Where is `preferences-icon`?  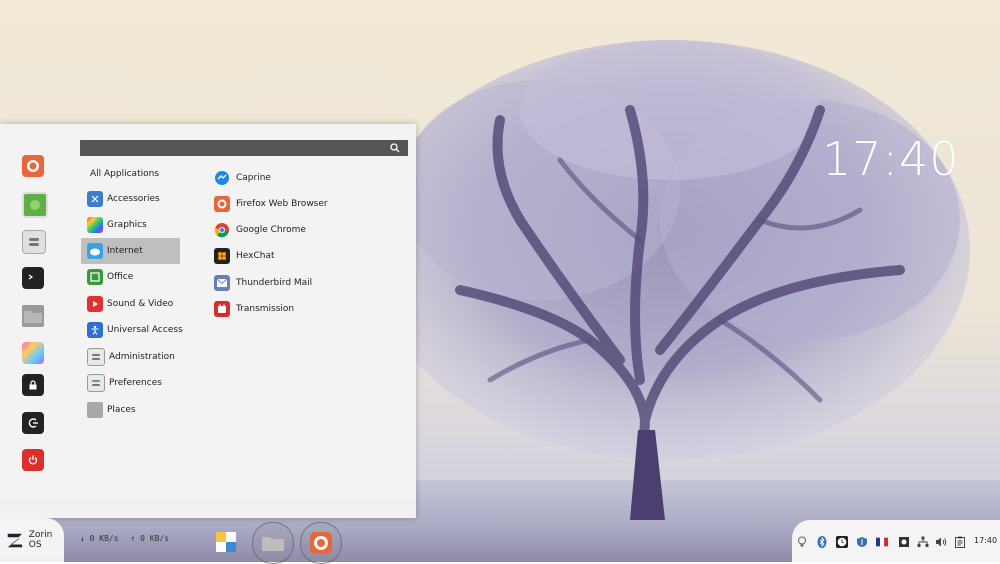
preferences-icon is located at coordinates (96, 383).